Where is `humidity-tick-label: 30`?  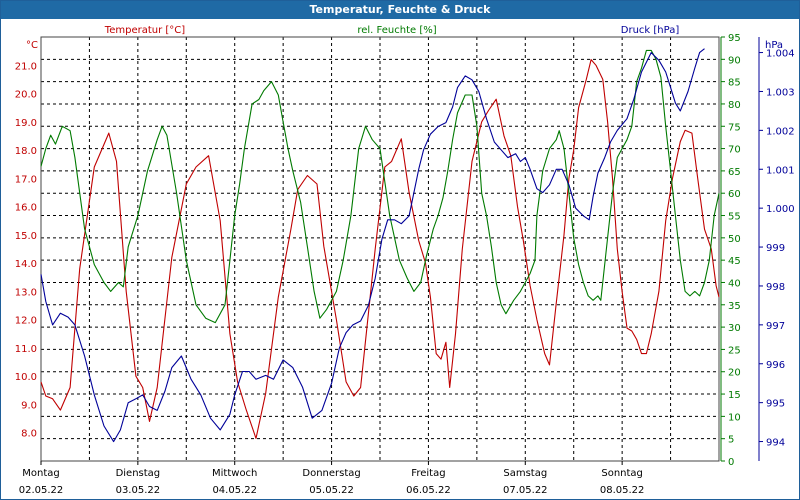 humidity-tick-label: 30 is located at coordinates (734, 328).